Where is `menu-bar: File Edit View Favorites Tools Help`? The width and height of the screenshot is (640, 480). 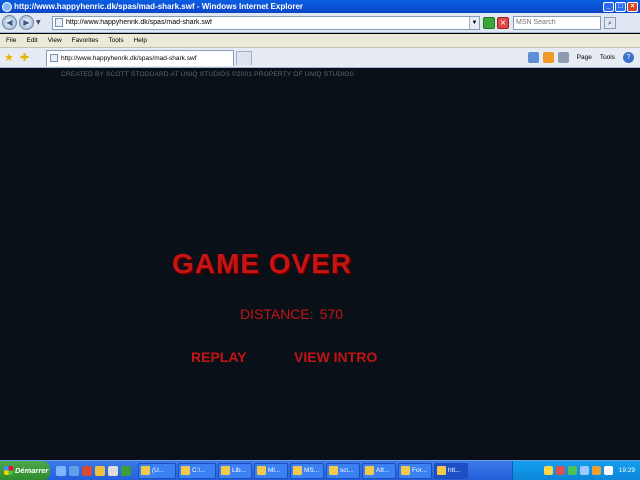
menu-bar: File Edit View Favorites Tools Help is located at coordinates (320, 41).